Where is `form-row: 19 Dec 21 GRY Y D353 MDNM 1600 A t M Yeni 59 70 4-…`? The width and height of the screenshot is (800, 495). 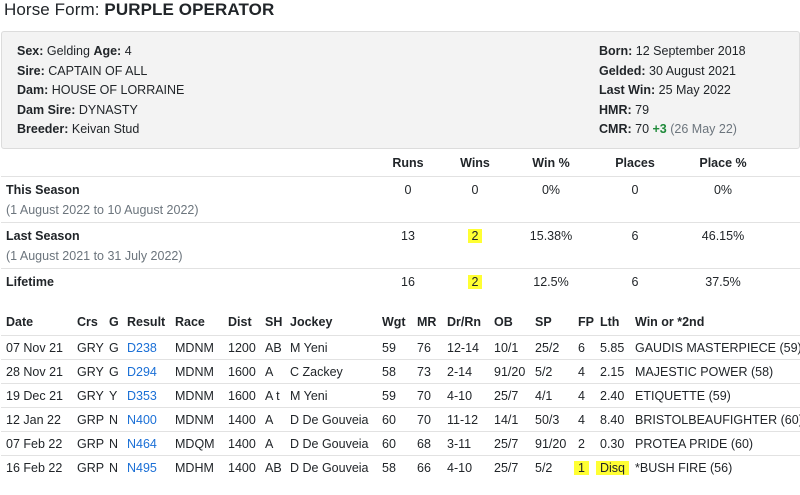 form-row: 19 Dec 21 GRY Y D353 MDNM 1600 A t M Yeni 59 70 4-… is located at coordinates (400, 395).